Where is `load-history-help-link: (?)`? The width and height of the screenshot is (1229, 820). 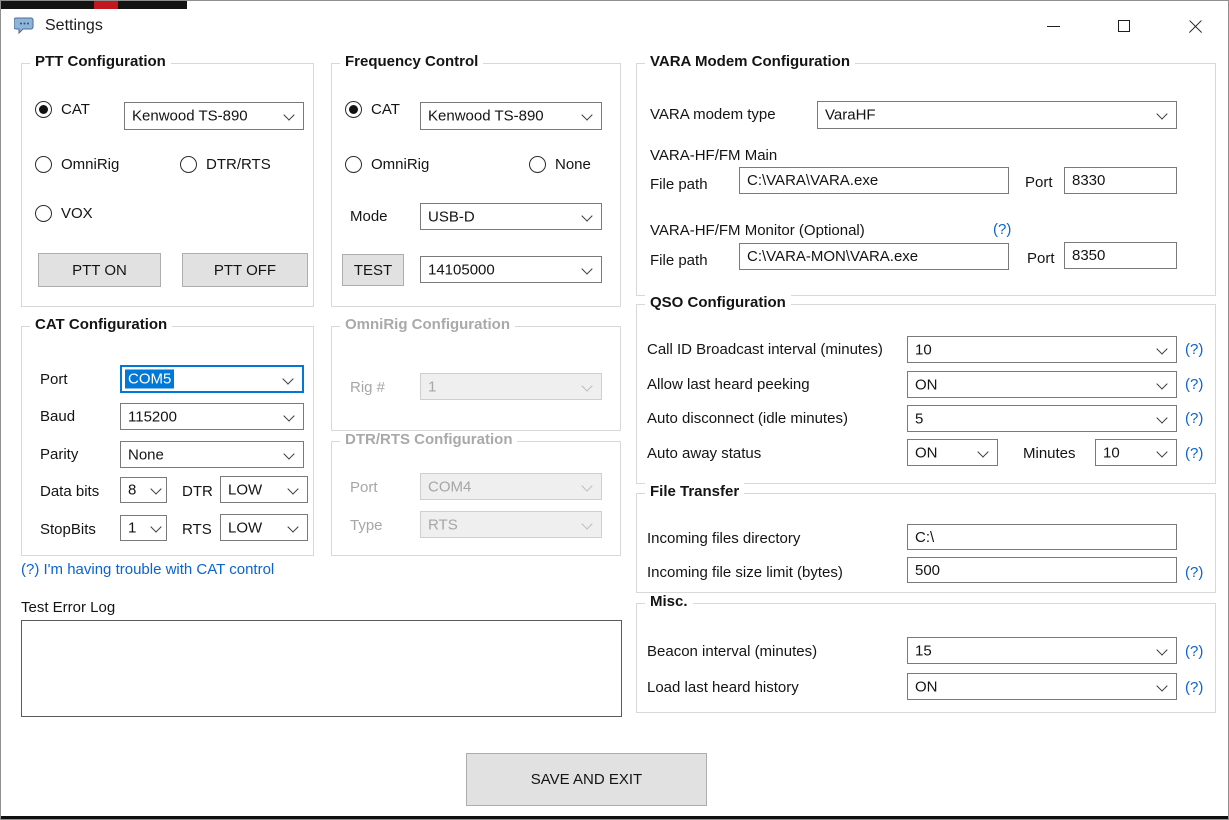 load-history-help-link: (?) is located at coordinates (1194, 687).